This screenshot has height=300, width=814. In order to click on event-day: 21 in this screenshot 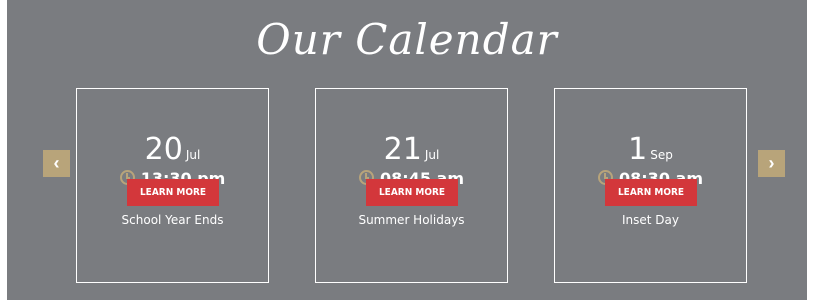, I will do `click(402, 149)`.